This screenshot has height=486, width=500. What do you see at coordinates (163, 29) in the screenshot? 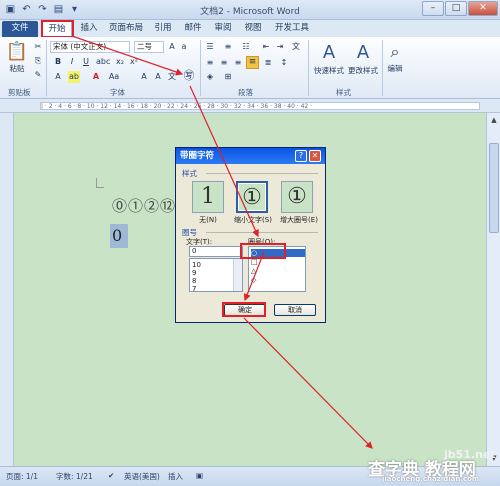
I see `tab-references: 引用` at bounding box center [163, 29].